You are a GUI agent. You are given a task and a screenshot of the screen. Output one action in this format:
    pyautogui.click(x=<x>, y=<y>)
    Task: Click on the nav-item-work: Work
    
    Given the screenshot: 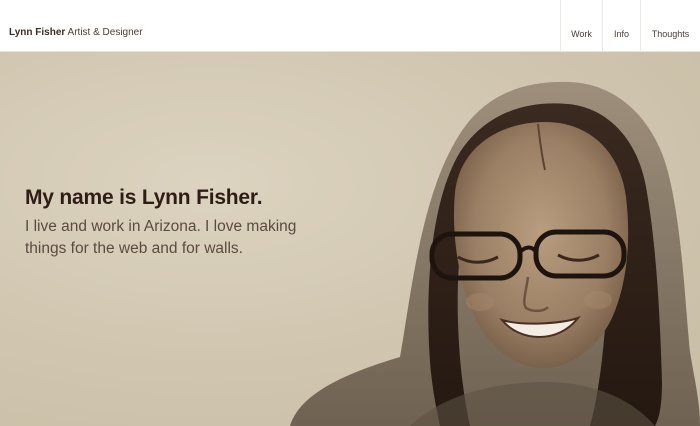 What is the action you would take?
    pyautogui.click(x=581, y=25)
    